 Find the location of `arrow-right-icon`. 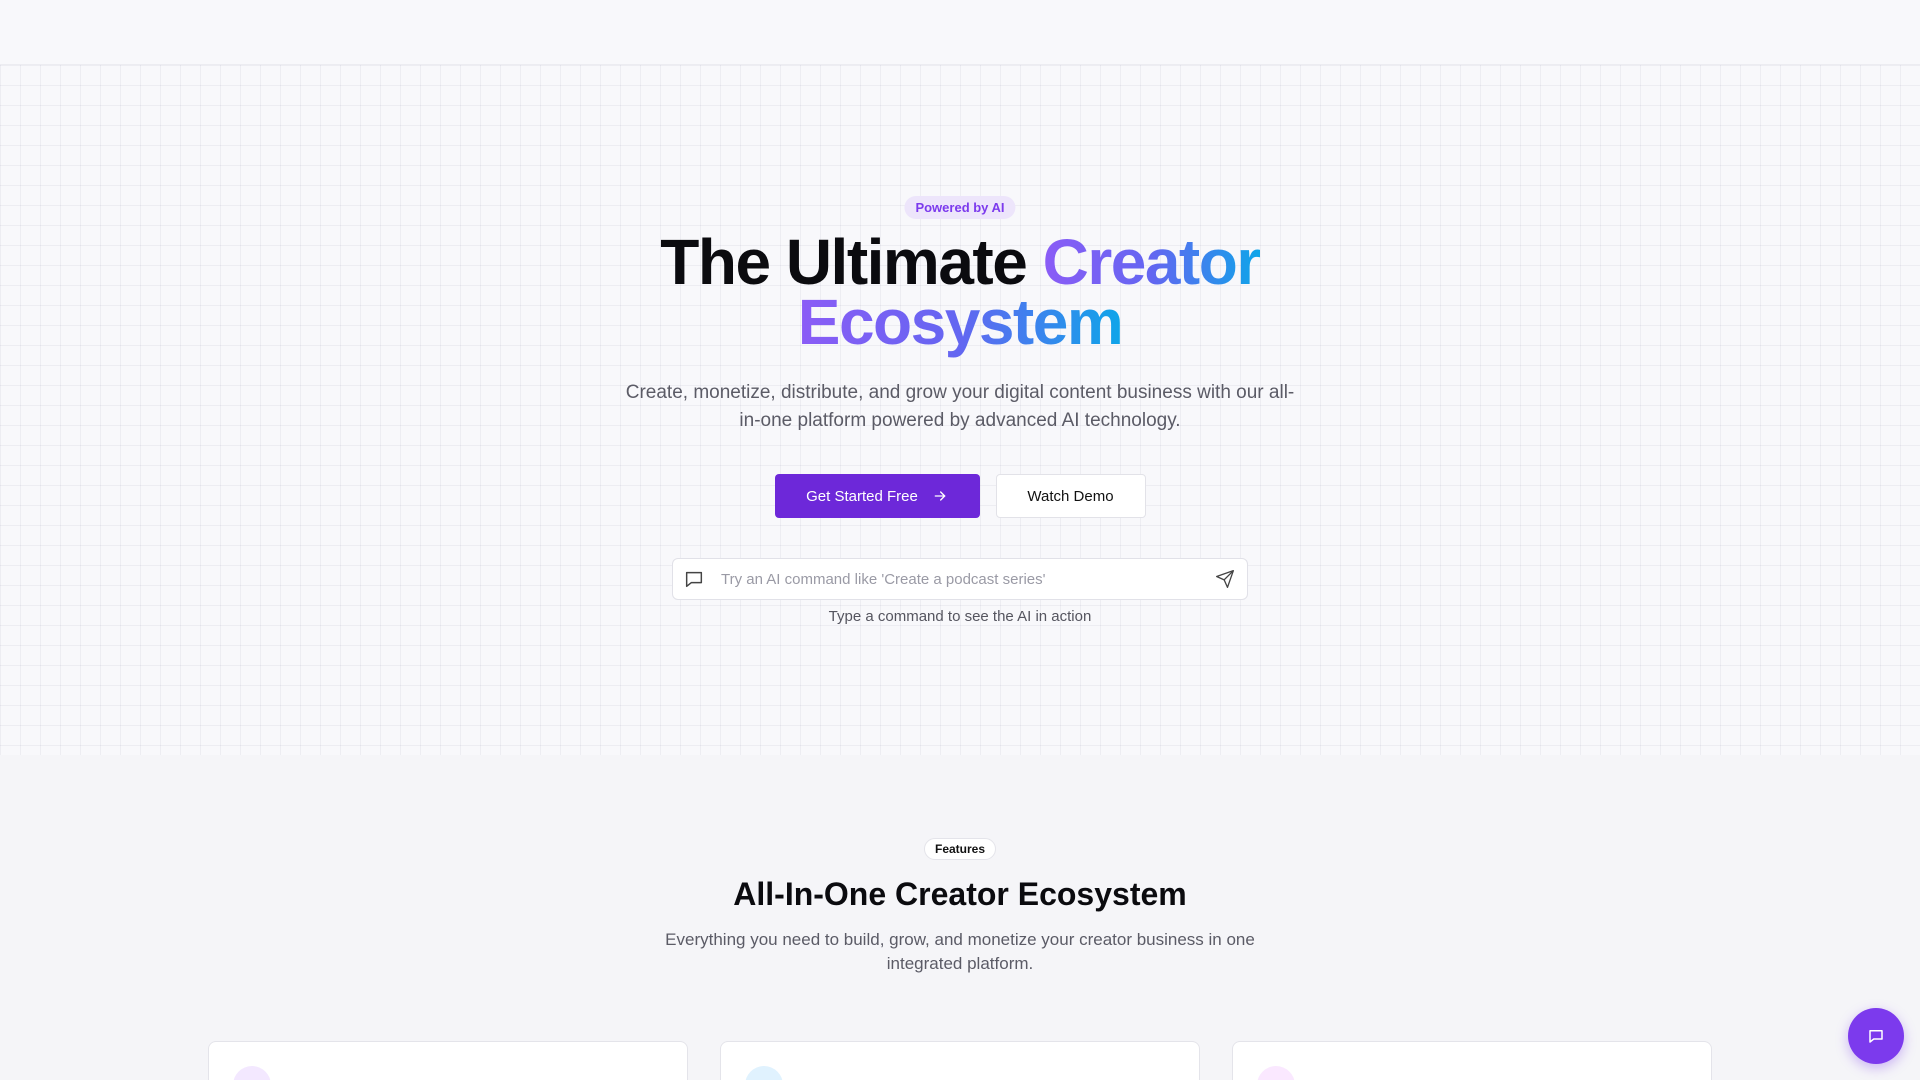

arrow-right-icon is located at coordinates (940, 496).